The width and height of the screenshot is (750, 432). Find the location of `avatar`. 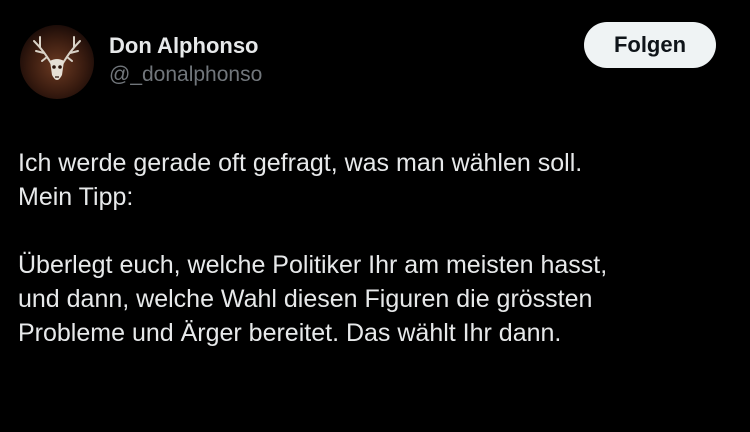

avatar is located at coordinates (57, 62).